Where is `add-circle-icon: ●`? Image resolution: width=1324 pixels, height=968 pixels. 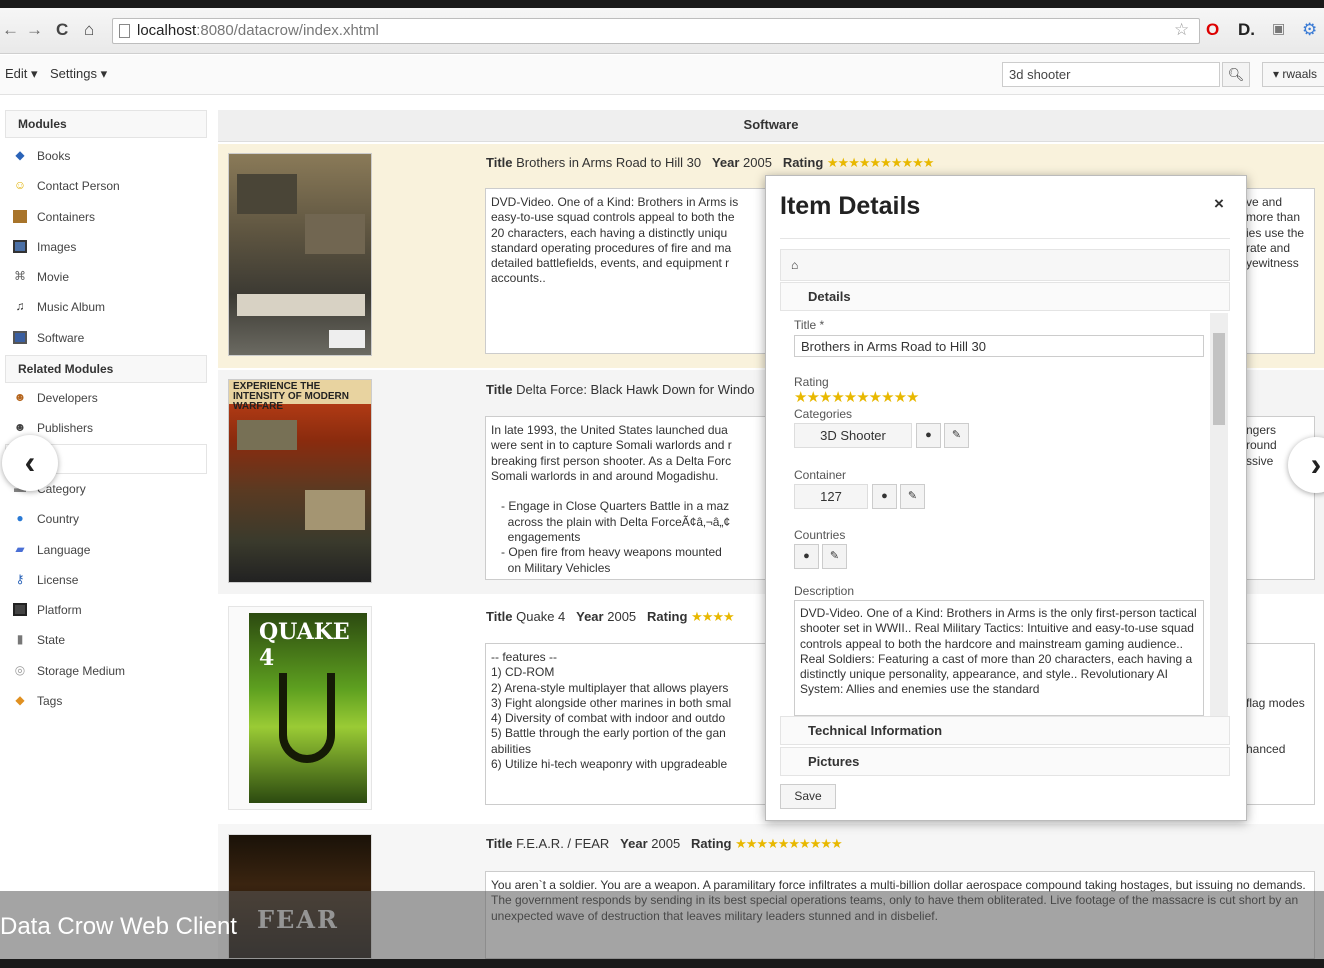 add-circle-icon: ● is located at coordinates (928, 435).